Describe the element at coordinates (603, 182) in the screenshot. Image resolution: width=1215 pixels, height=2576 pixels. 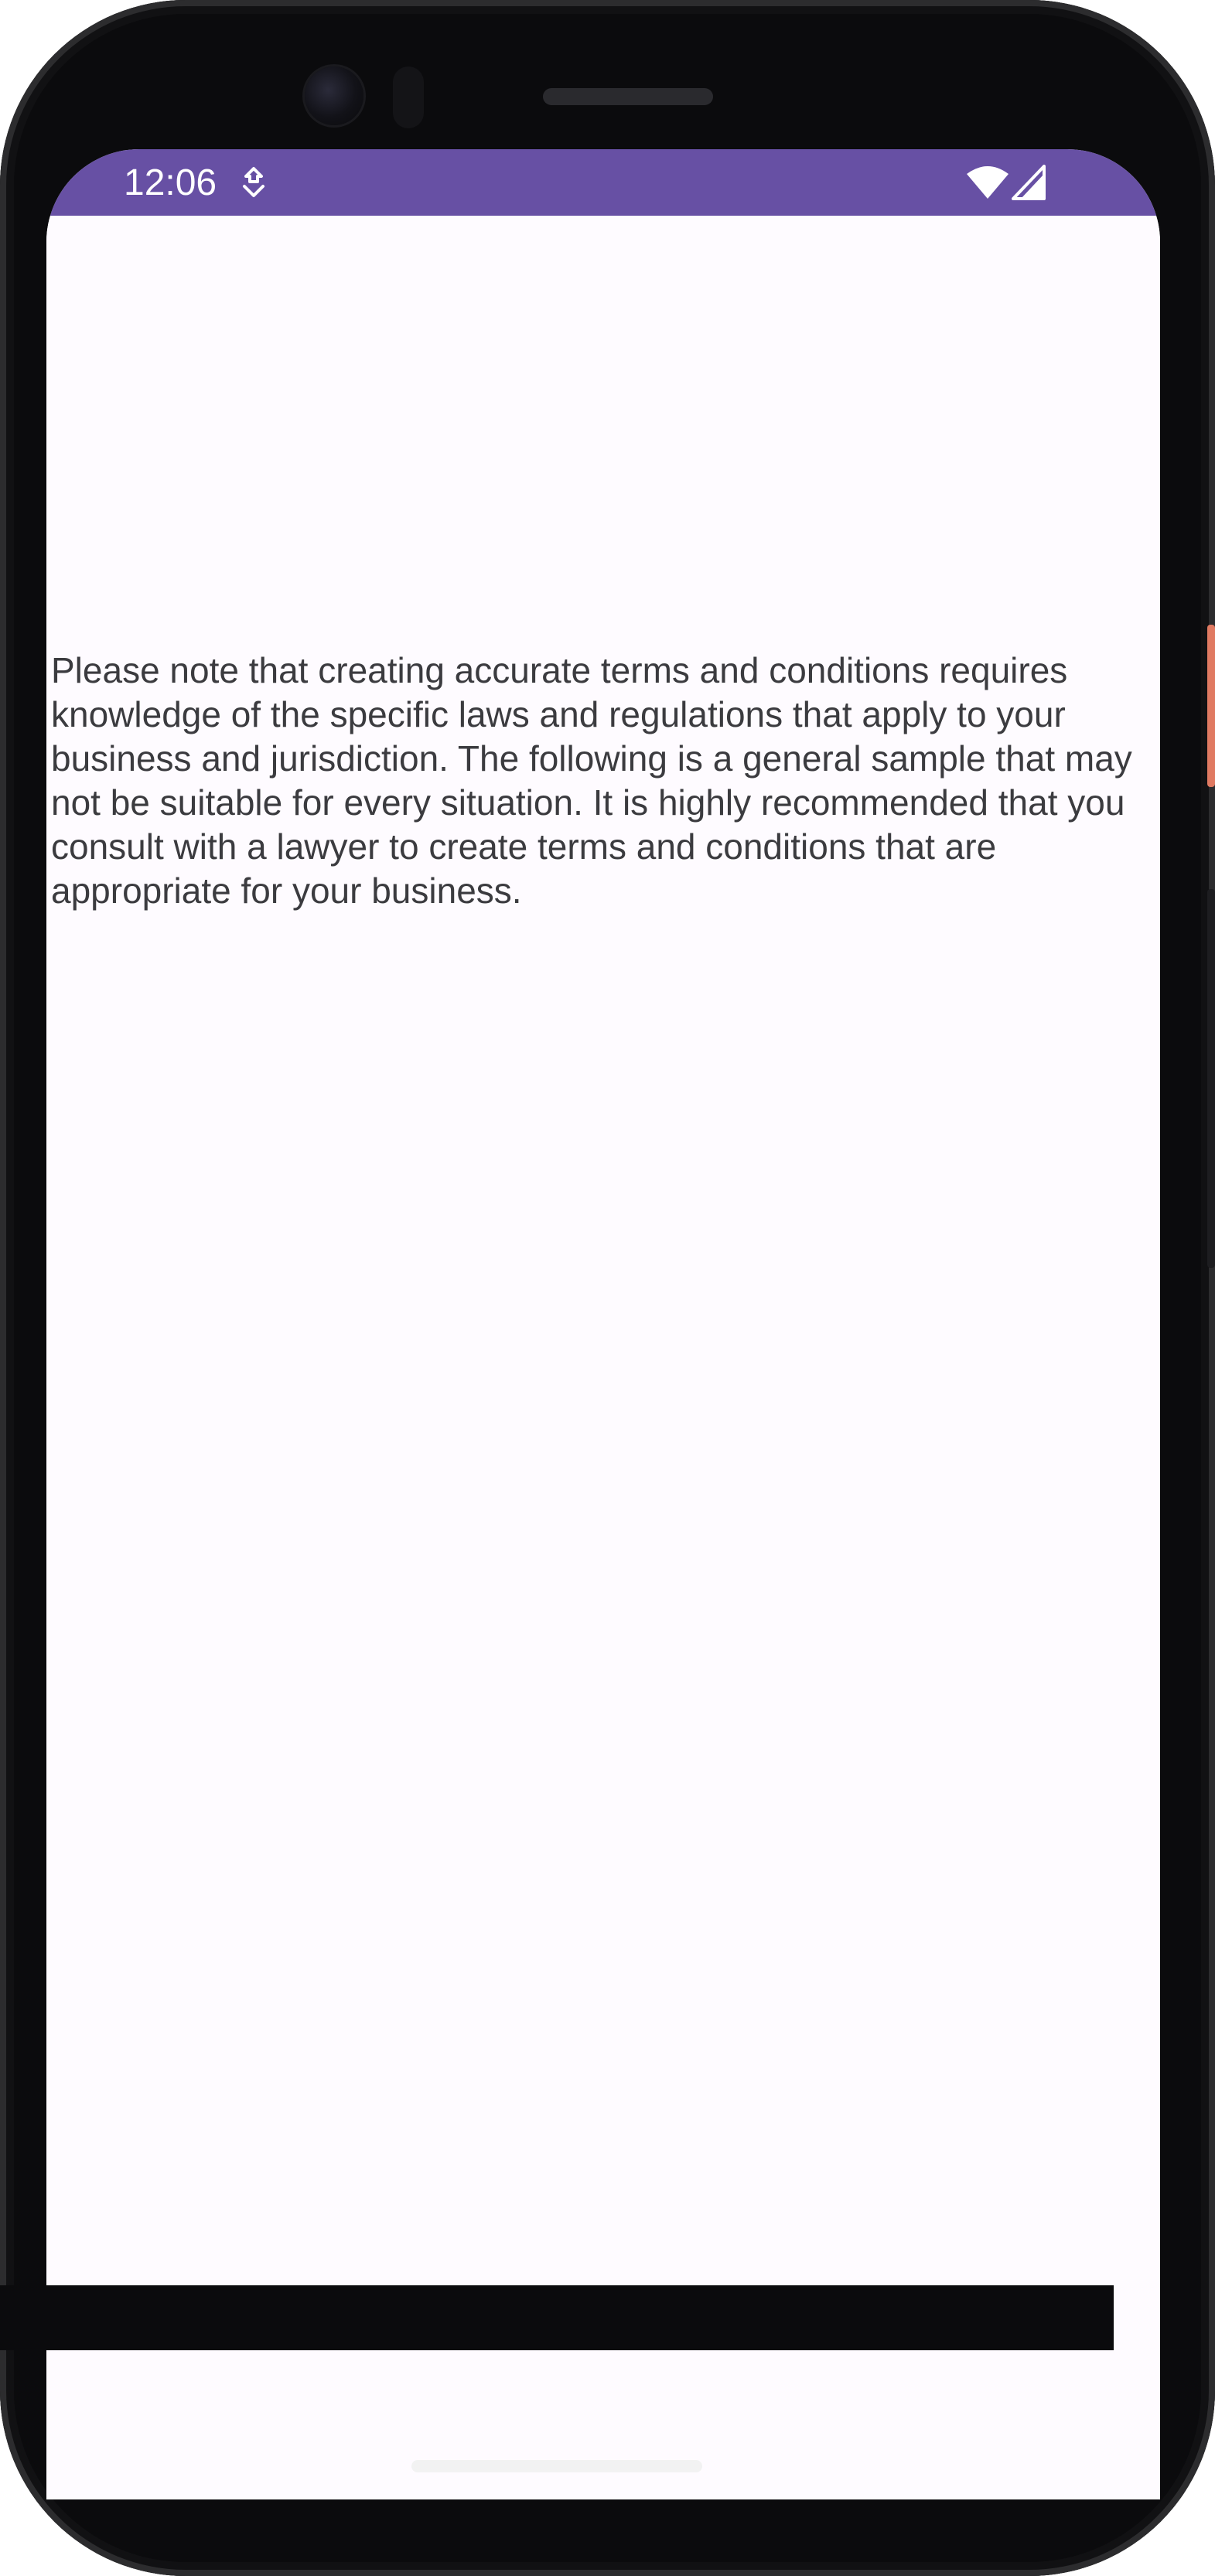
I see `status-bar: 12:06` at that location.